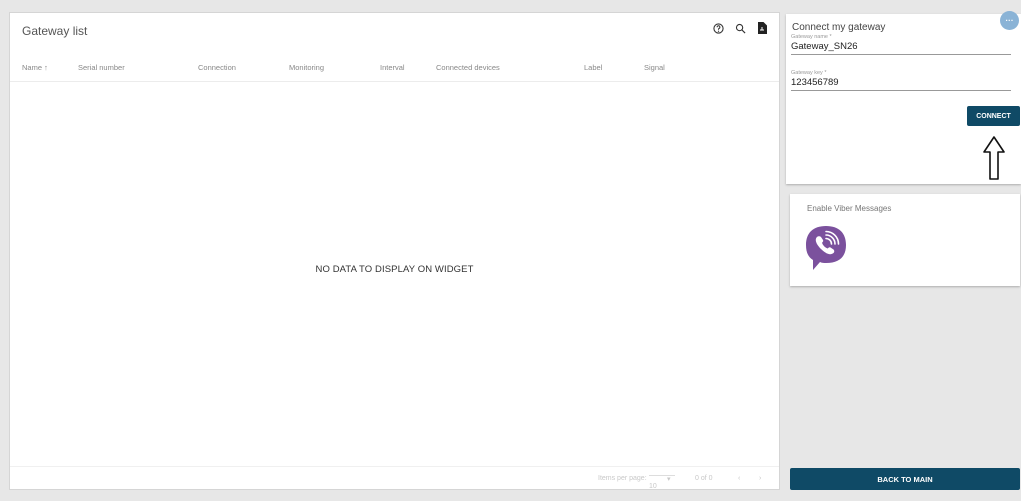 Image resolution: width=1021 pixels, height=501 pixels. What do you see at coordinates (905, 479) in the screenshot?
I see `back-to-main-button: BACK TO MAIN` at bounding box center [905, 479].